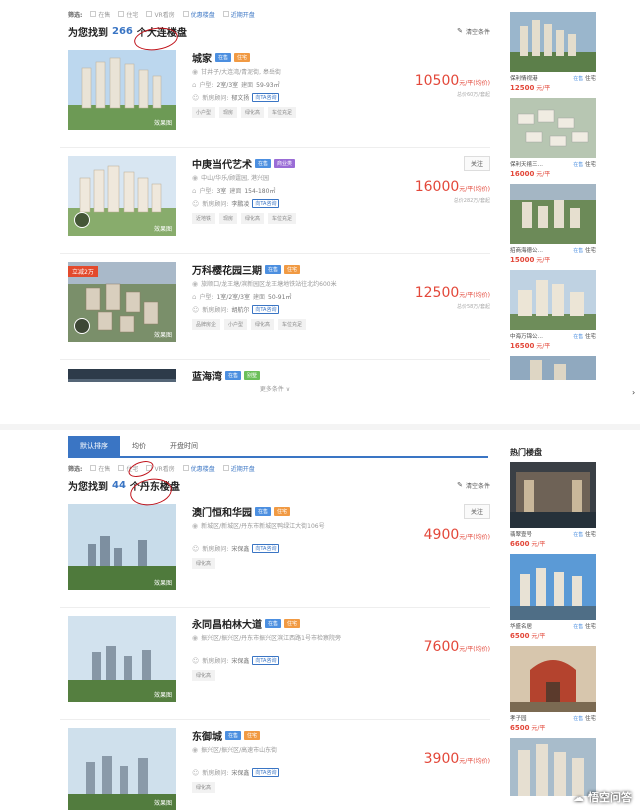 This screenshot has height=811, width=640. Describe the element at coordinates (320, 427) in the screenshot. I see `section-divider` at that location.